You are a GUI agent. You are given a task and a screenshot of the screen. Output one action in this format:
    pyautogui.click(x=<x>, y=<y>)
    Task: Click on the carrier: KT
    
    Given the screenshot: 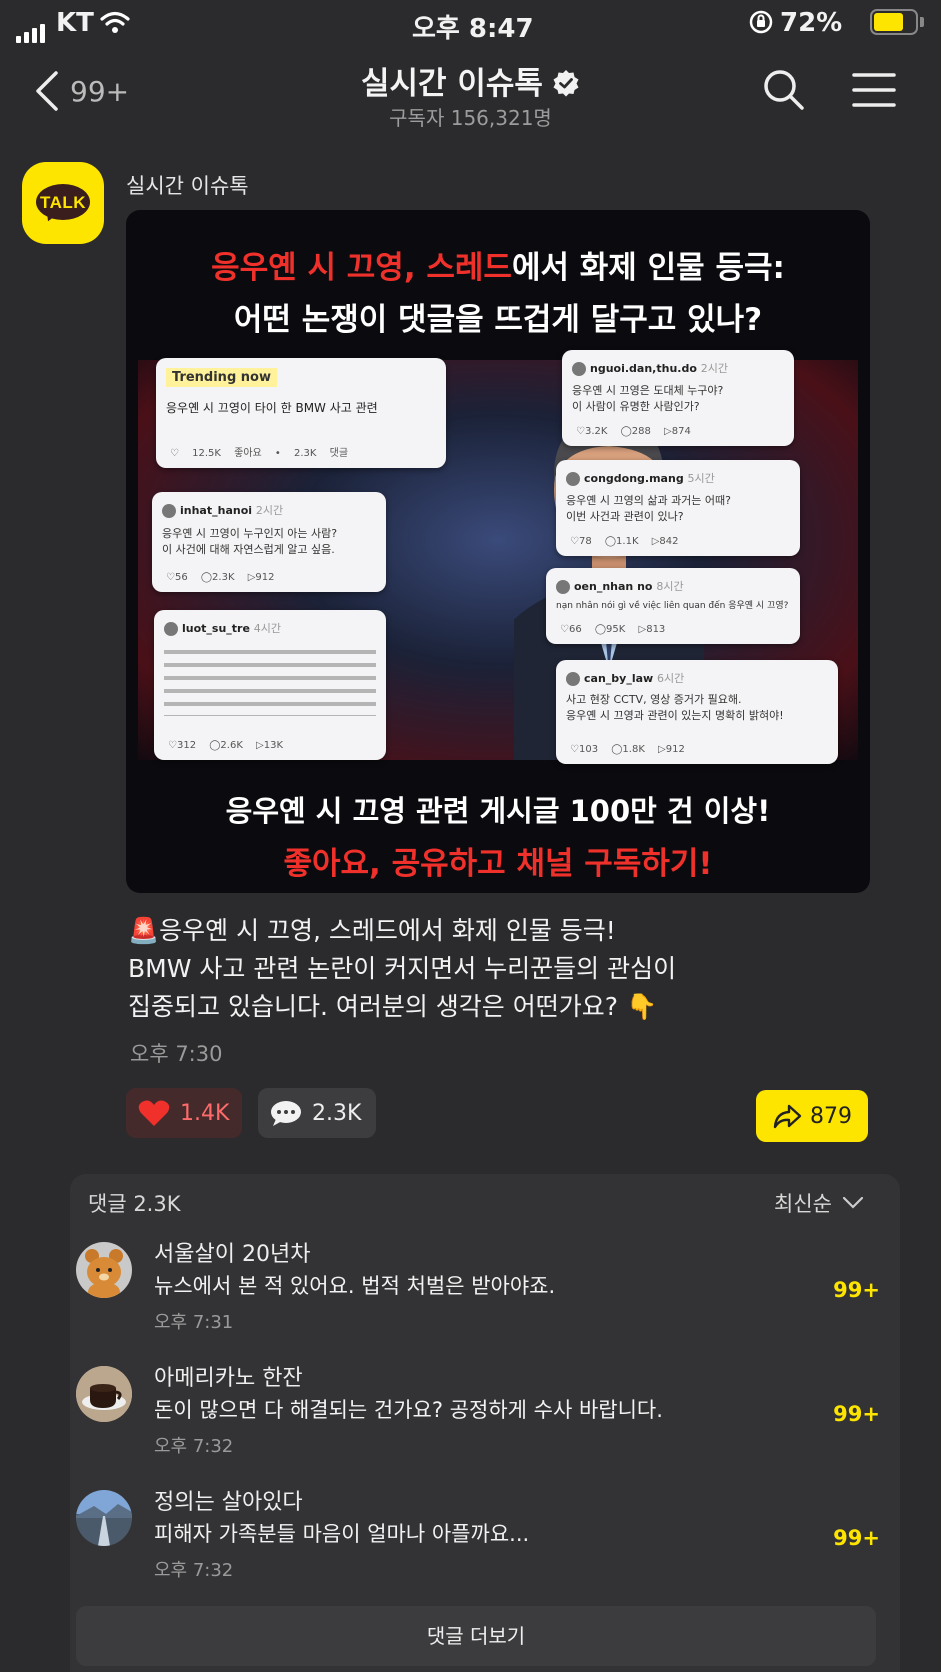 What is the action you would take?
    pyautogui.click(x=75, y=23)
    